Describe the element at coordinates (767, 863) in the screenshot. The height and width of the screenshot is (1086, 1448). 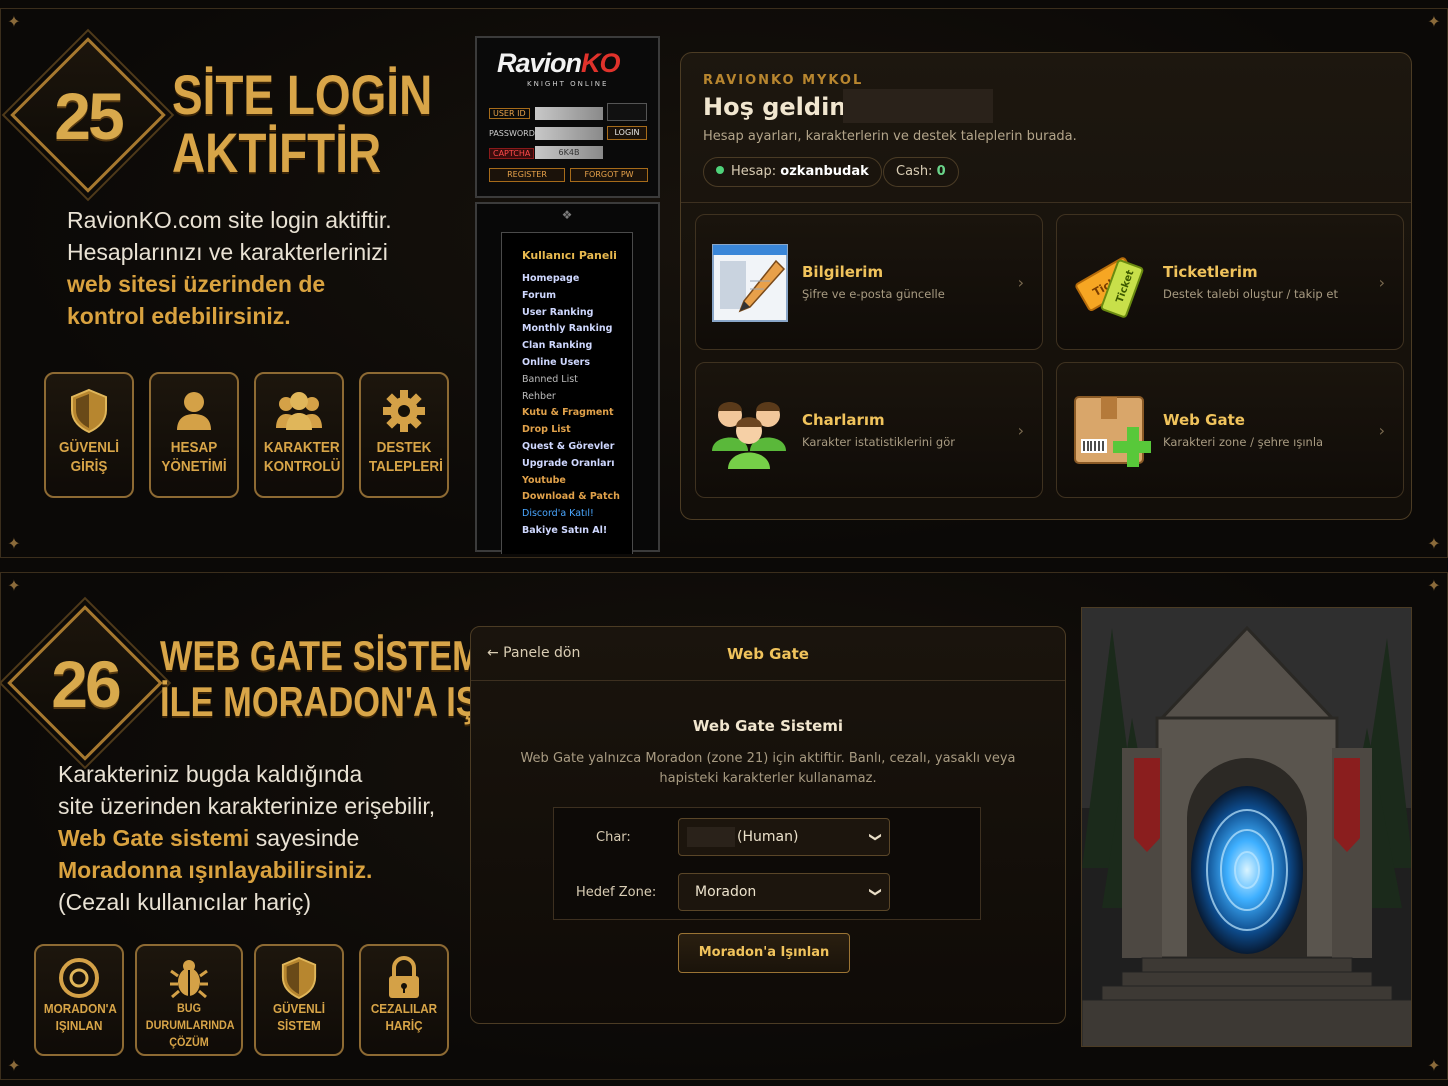
I see `web-gate-form: Char: (Human) ❯ Hedef Zone: Moradon ❯` at that location.